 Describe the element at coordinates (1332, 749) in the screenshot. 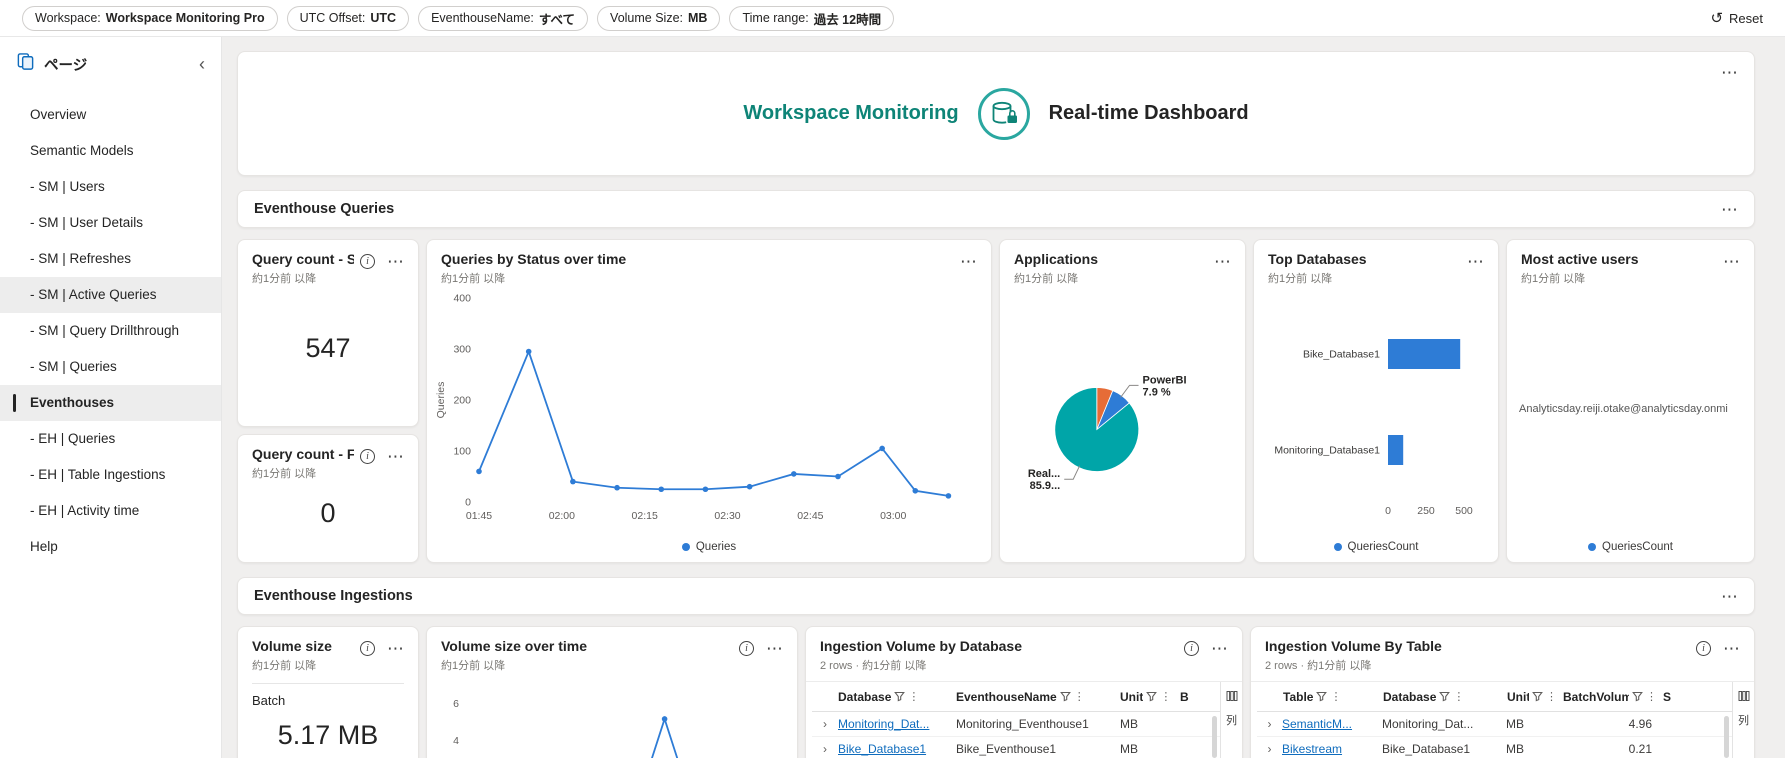

I see `row-link: Bikestream` at that location.